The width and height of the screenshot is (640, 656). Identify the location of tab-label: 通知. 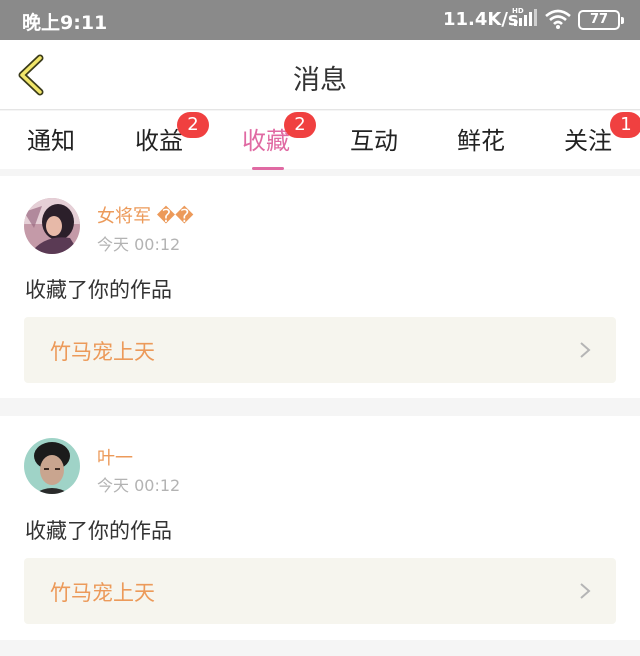
(51, 141).